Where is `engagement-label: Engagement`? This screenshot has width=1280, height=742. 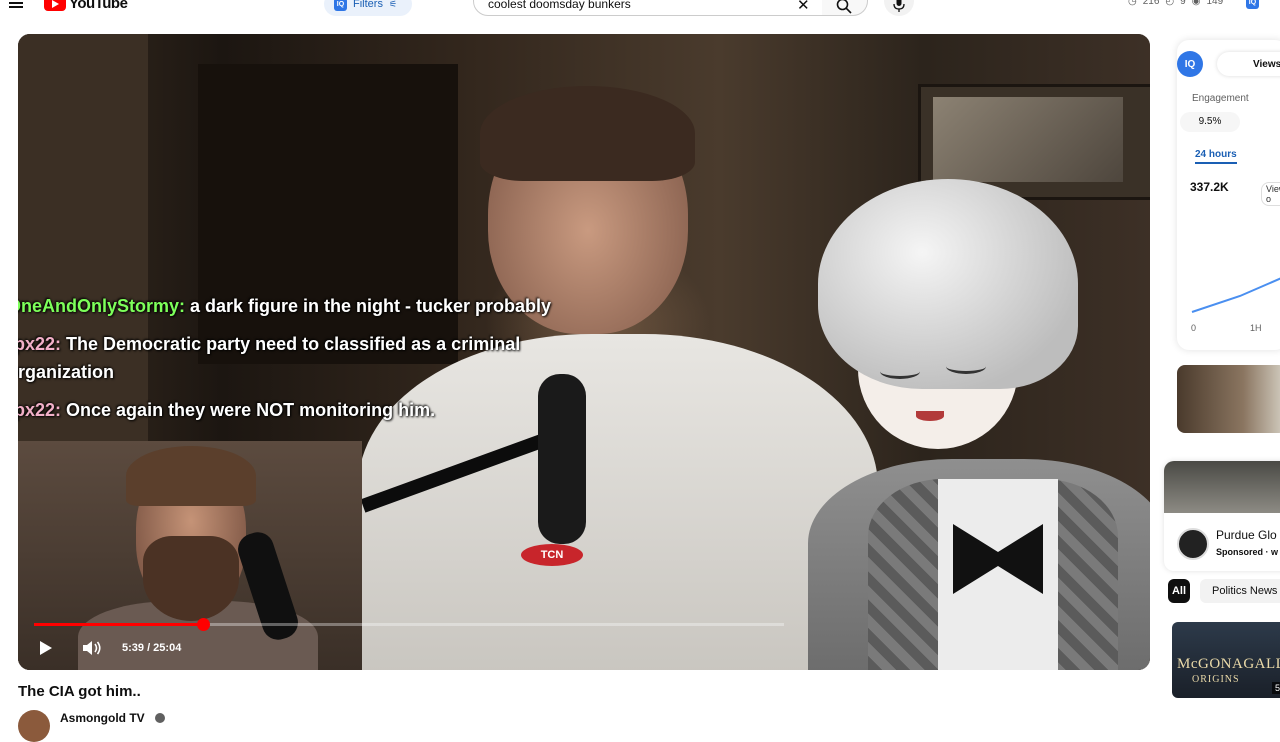 engagement-label: Engagement is located at coordinates (1220, 98).